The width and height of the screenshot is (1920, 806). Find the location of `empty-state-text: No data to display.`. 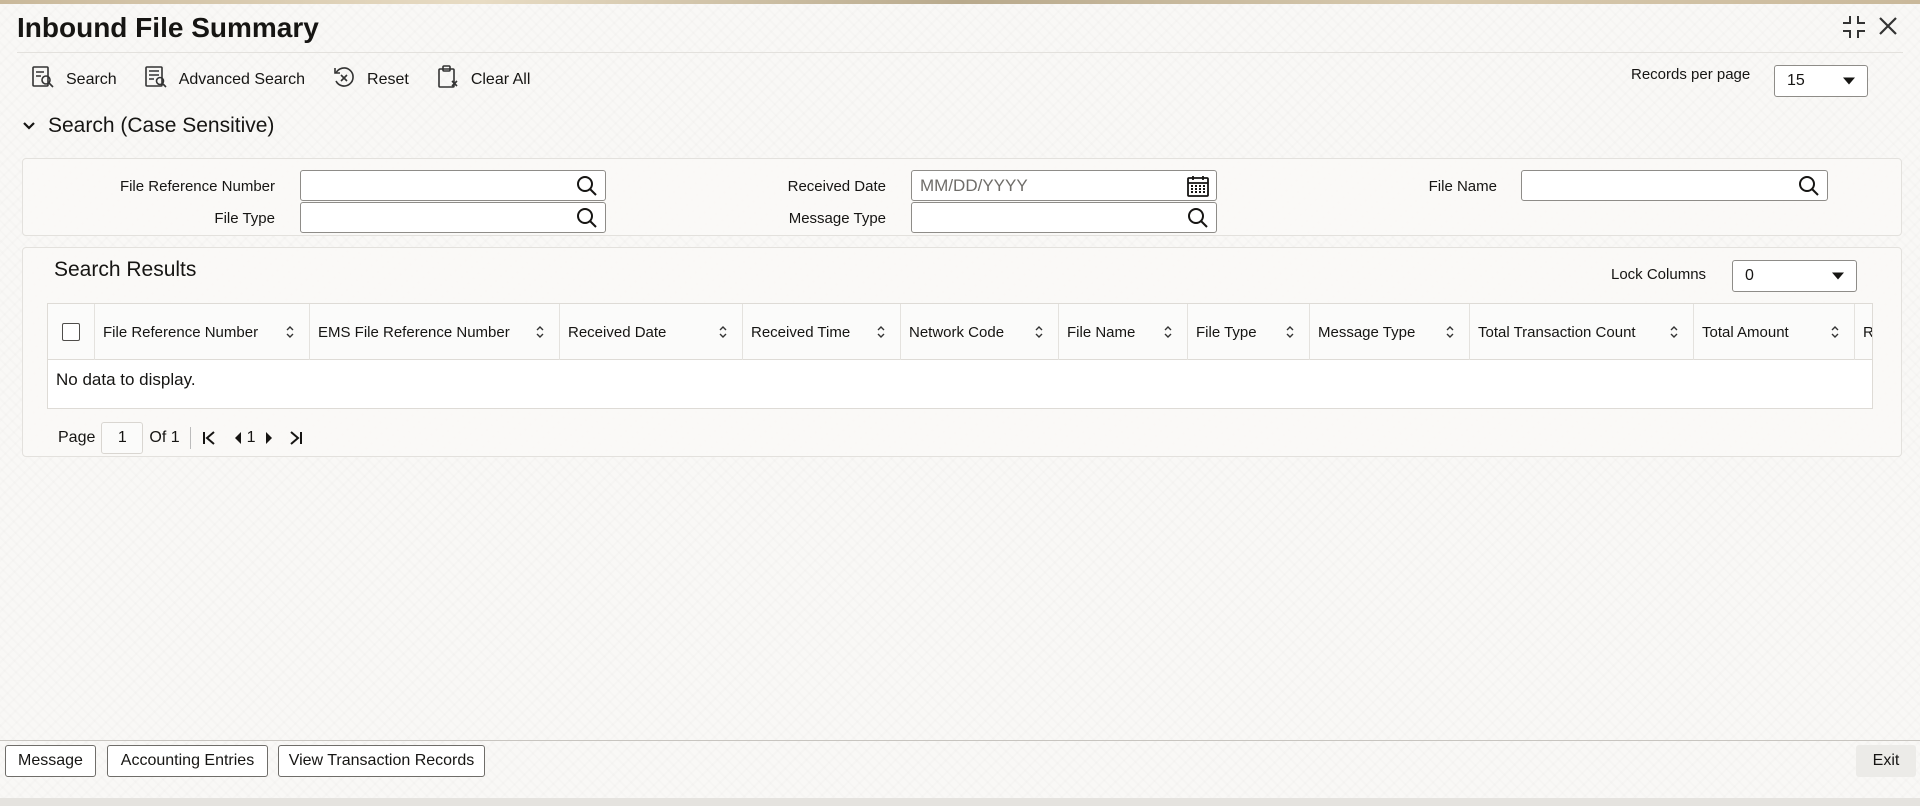

empty-state-text: No data to display. is located at coordinates (126, 379).